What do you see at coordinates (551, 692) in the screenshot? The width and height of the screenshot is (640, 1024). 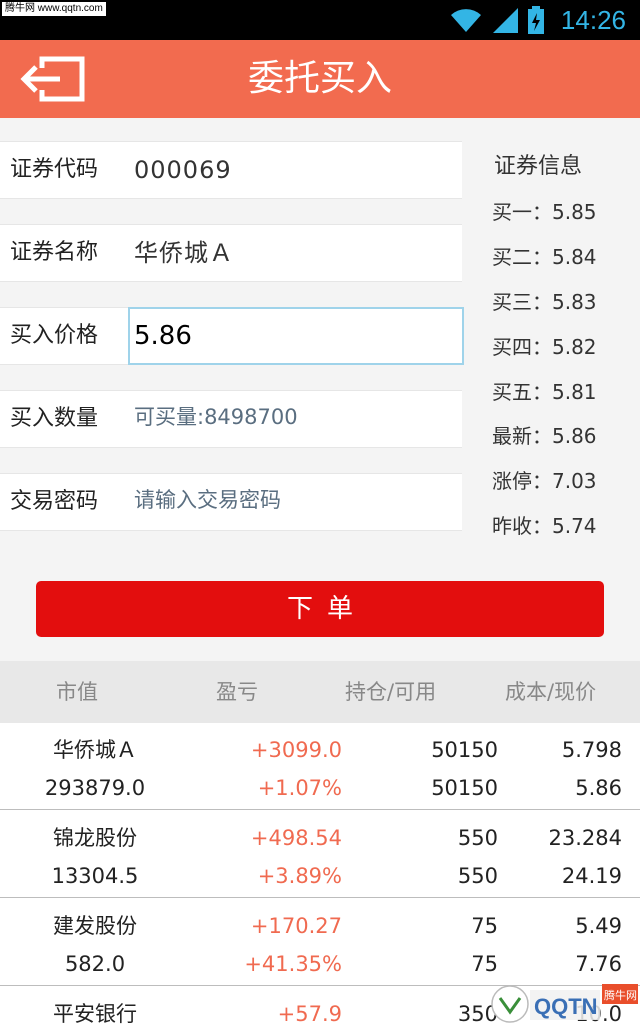 I see `col-cost-price: 成本/现价` at bounding box center [551, 692].